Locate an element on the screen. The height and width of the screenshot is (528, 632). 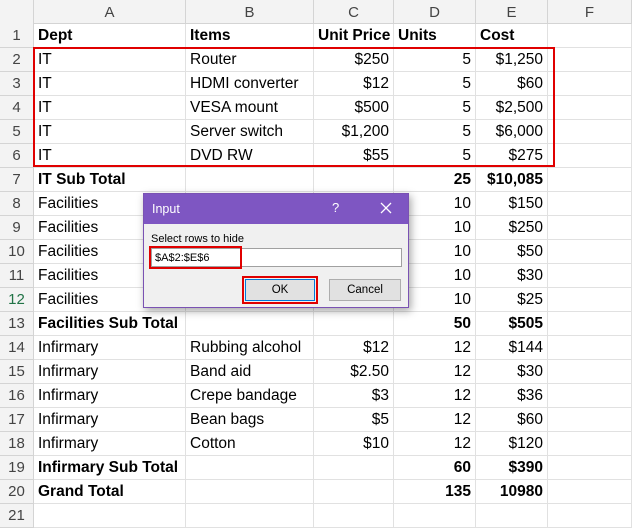
cell-f17 is located at coordinates (590, 420).